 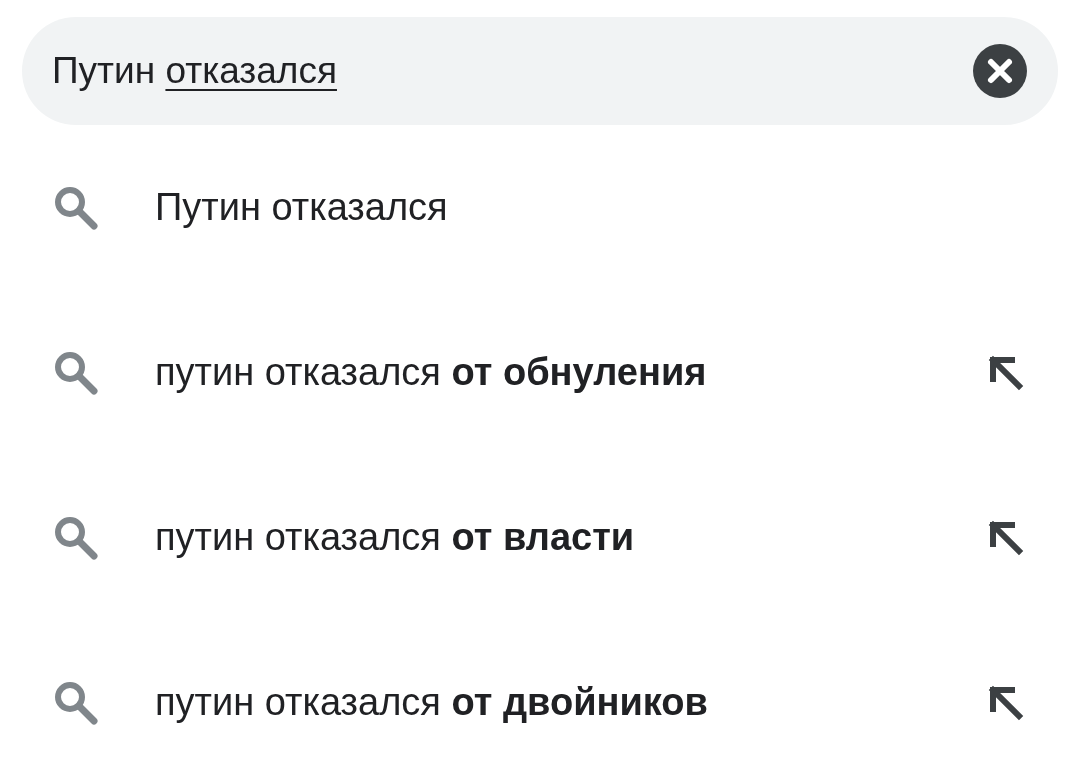 What do you see at coordinates (195, 71) in the screenshot?
I see `query-text: Путин отказался` at bounding box center [195, 71].